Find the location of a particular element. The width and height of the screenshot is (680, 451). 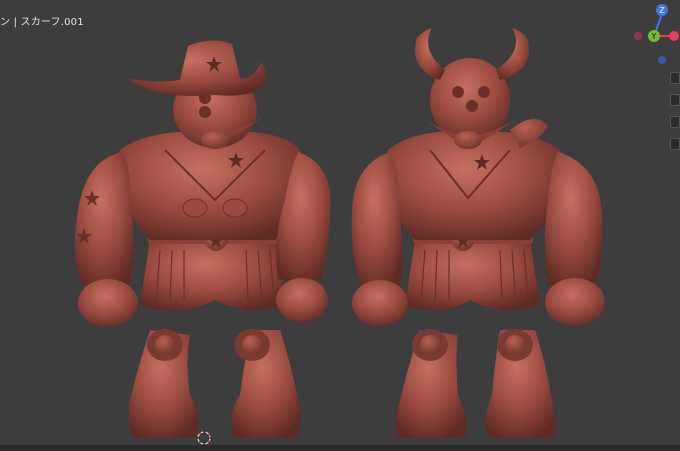

axis-x-handle is located at coordinates (674, 36).